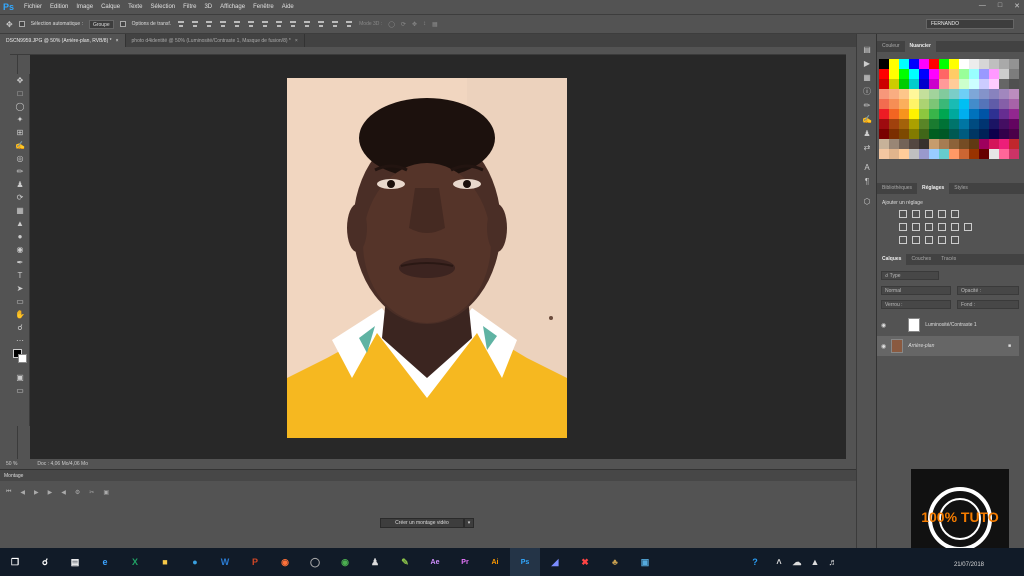 This screenshot has width=1024, height=576. Describe the element at coordinates (892, 259) in the screenshot. I see `tab-layers: Calques` at that location.